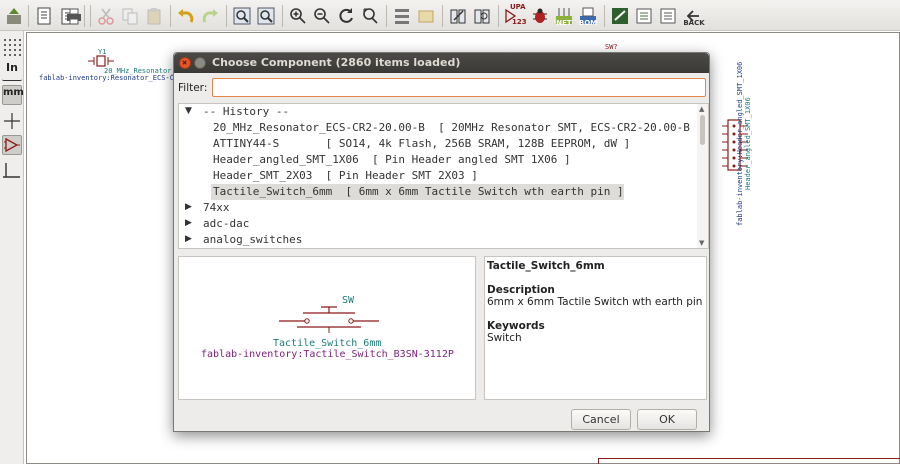 The height and width of the screenshot is (464, 900). What do you see at coordinates (345, 176) in the screenshot?
I see `tree-item-header-smt: Header_SMT_2X03 [ Pin Header SMT 2X03 ]` at bounding box center [345, 176].